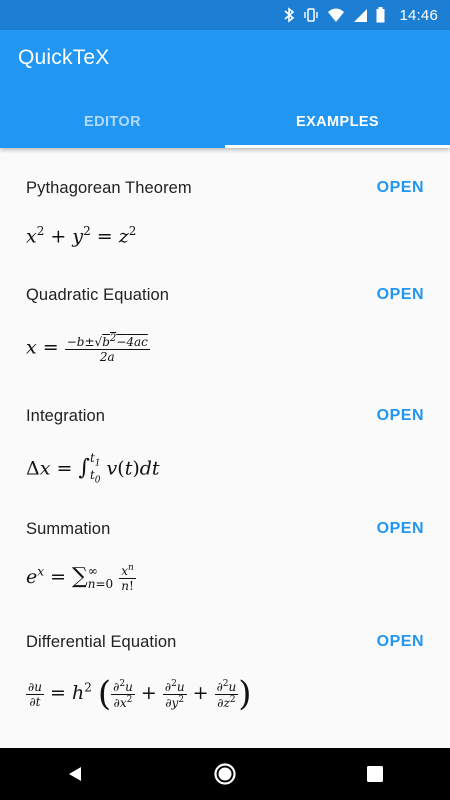 The height and width of the screenshot is (800, 450). What do you see at coordinates (81, 236) in the screenshot?
I see `formula-pythagorean: x2 + y2 = z2` at bounding box center [81, 236].